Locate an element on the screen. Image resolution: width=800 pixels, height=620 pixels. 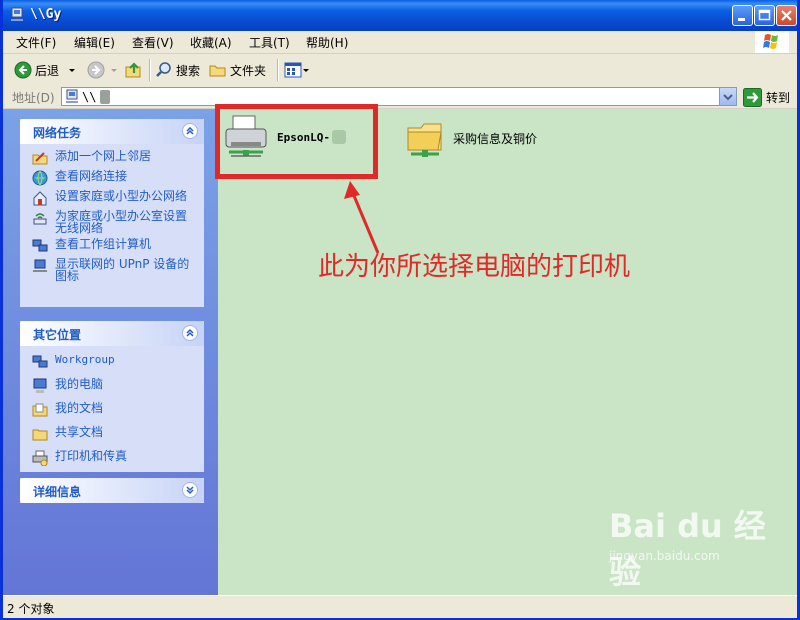
forward-arrow-icon is located at coordinates (96, 70).